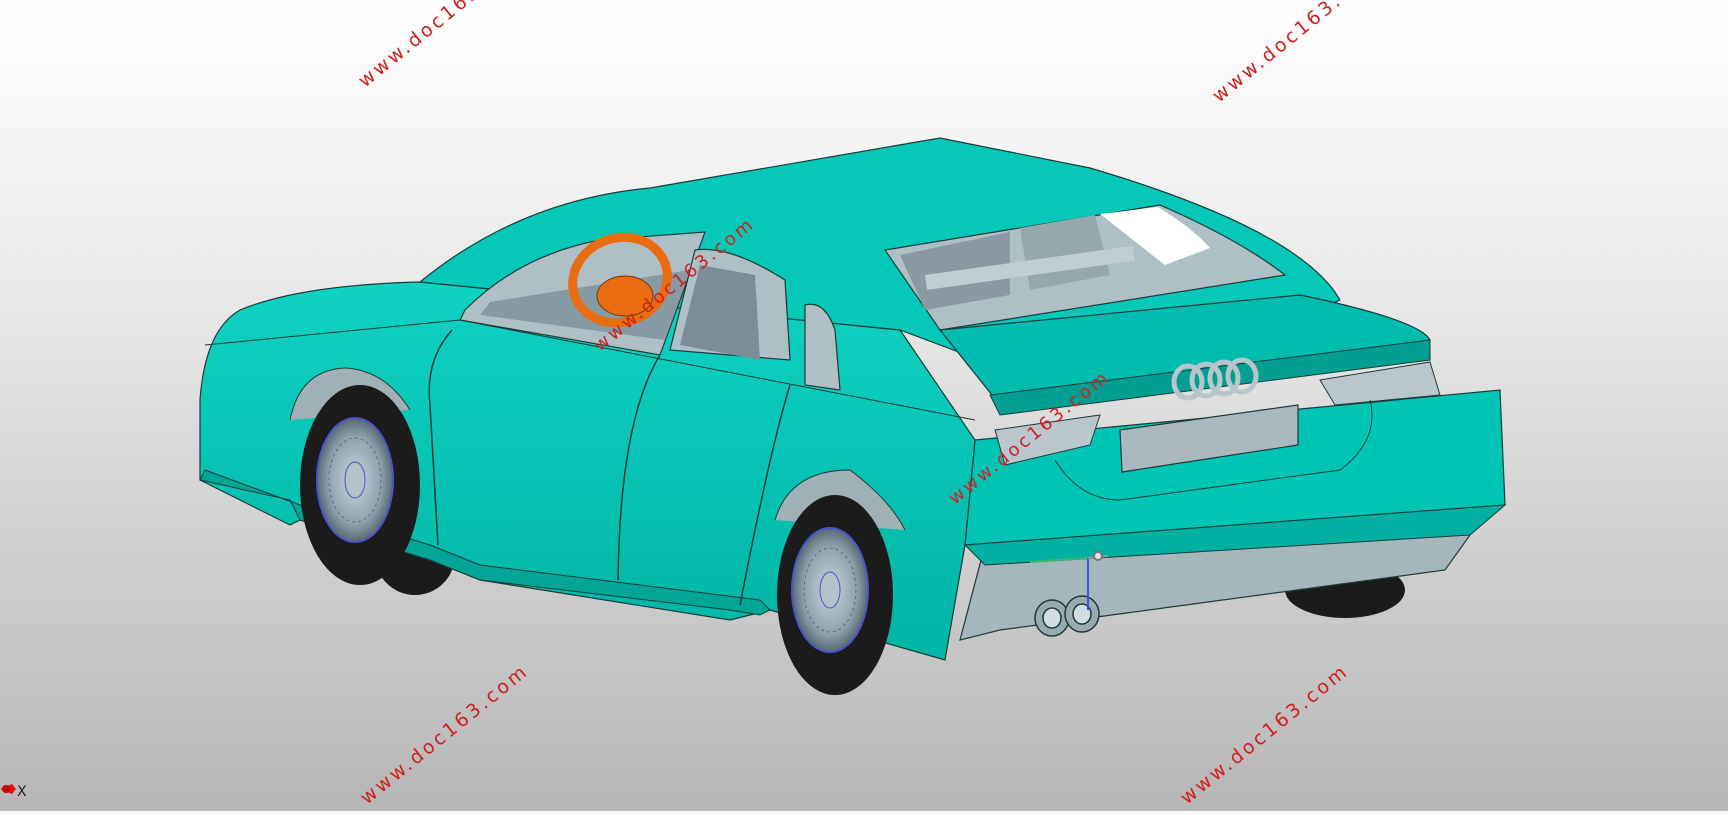 Image resolution: width=1728 pixels, height=815 pixels. I want to click on triad-x-label: X, so click(22, 792).